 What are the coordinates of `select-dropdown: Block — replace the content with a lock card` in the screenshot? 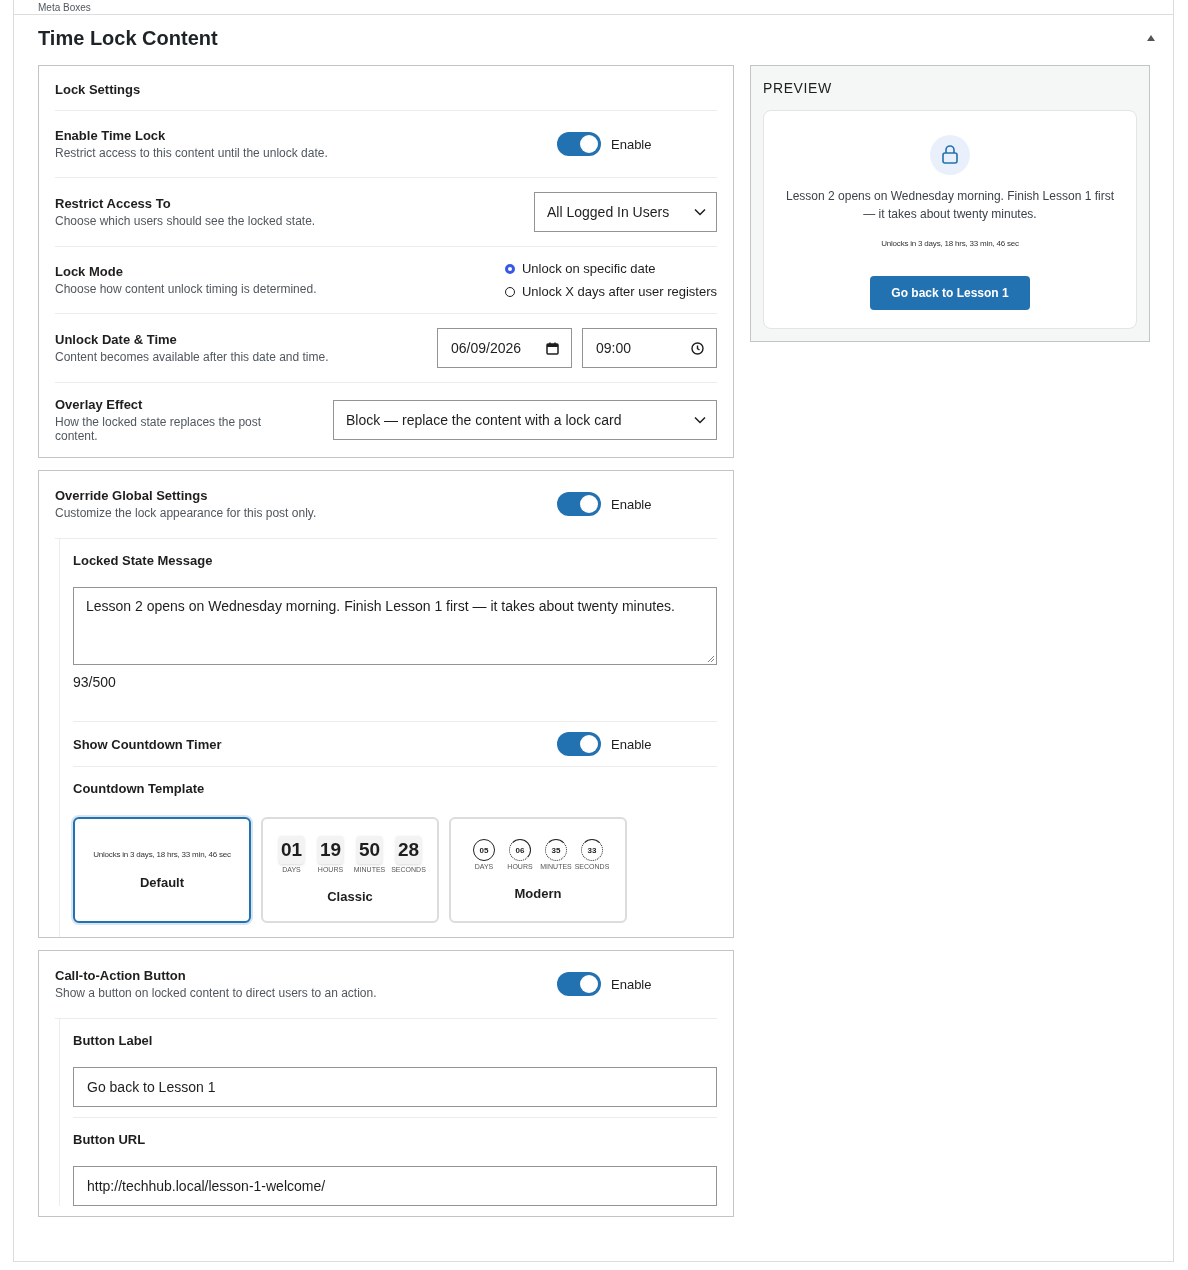 It's located at (525, 420).